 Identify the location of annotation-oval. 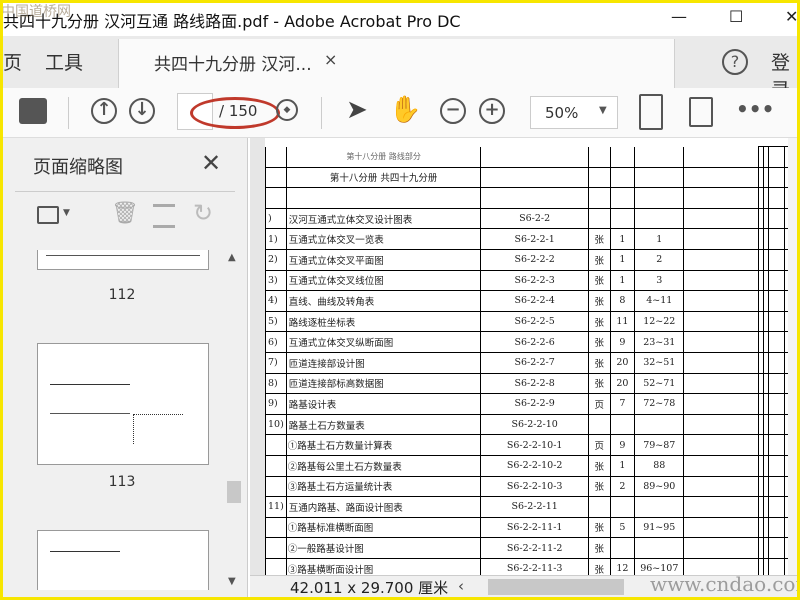
(235, 113).